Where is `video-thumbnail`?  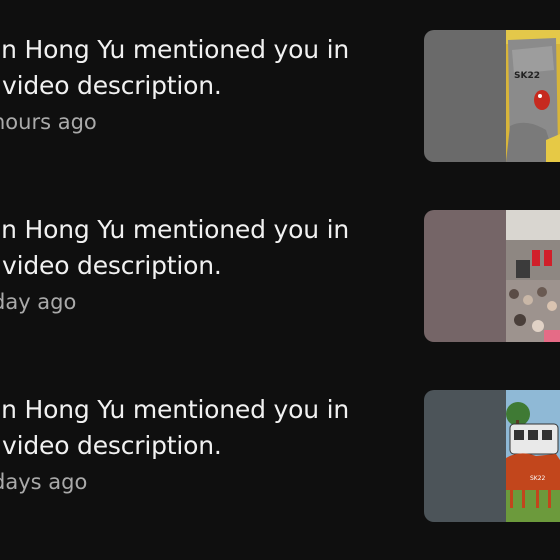
video-thumbnail is located at coordinates (492, 276).